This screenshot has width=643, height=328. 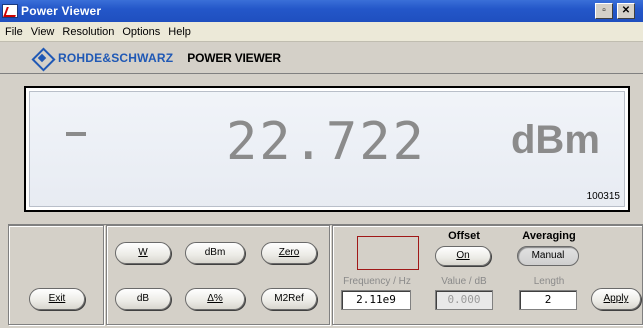 I want to click on watt-label: W, so click(x=143, y=252).